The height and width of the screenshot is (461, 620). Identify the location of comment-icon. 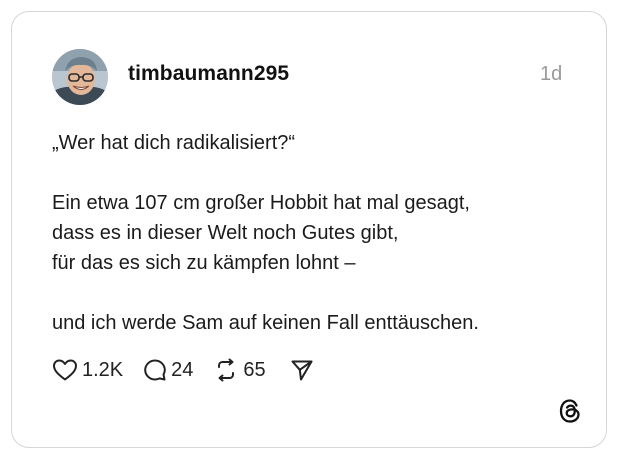
(155, 370).